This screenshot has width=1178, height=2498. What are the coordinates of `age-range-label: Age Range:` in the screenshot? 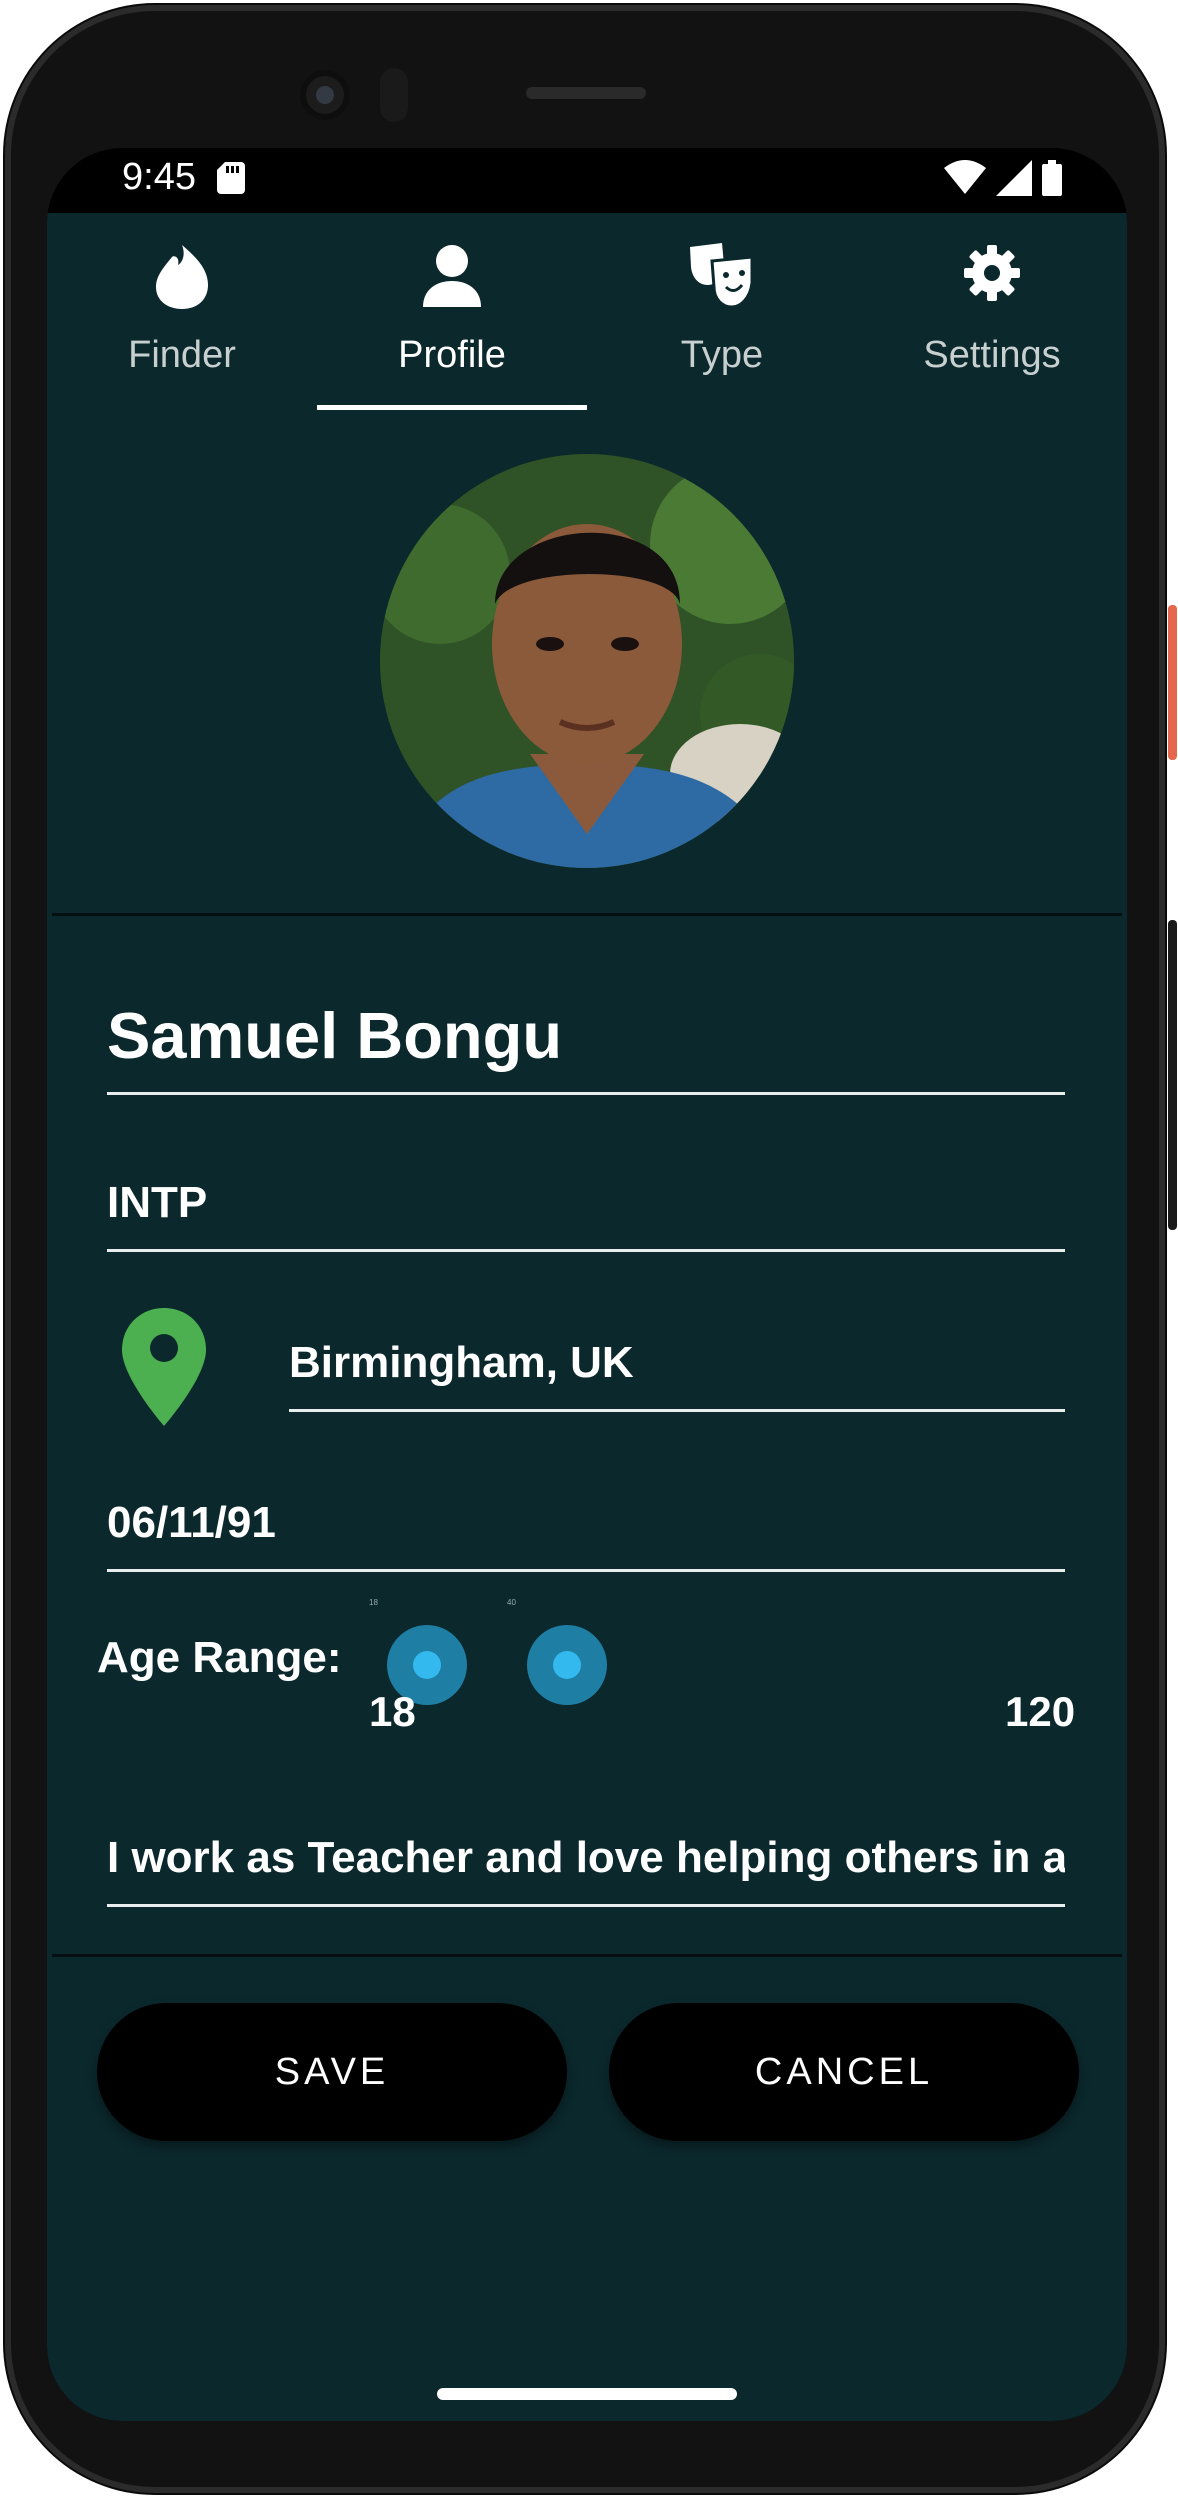 It's located at (219, 1657).